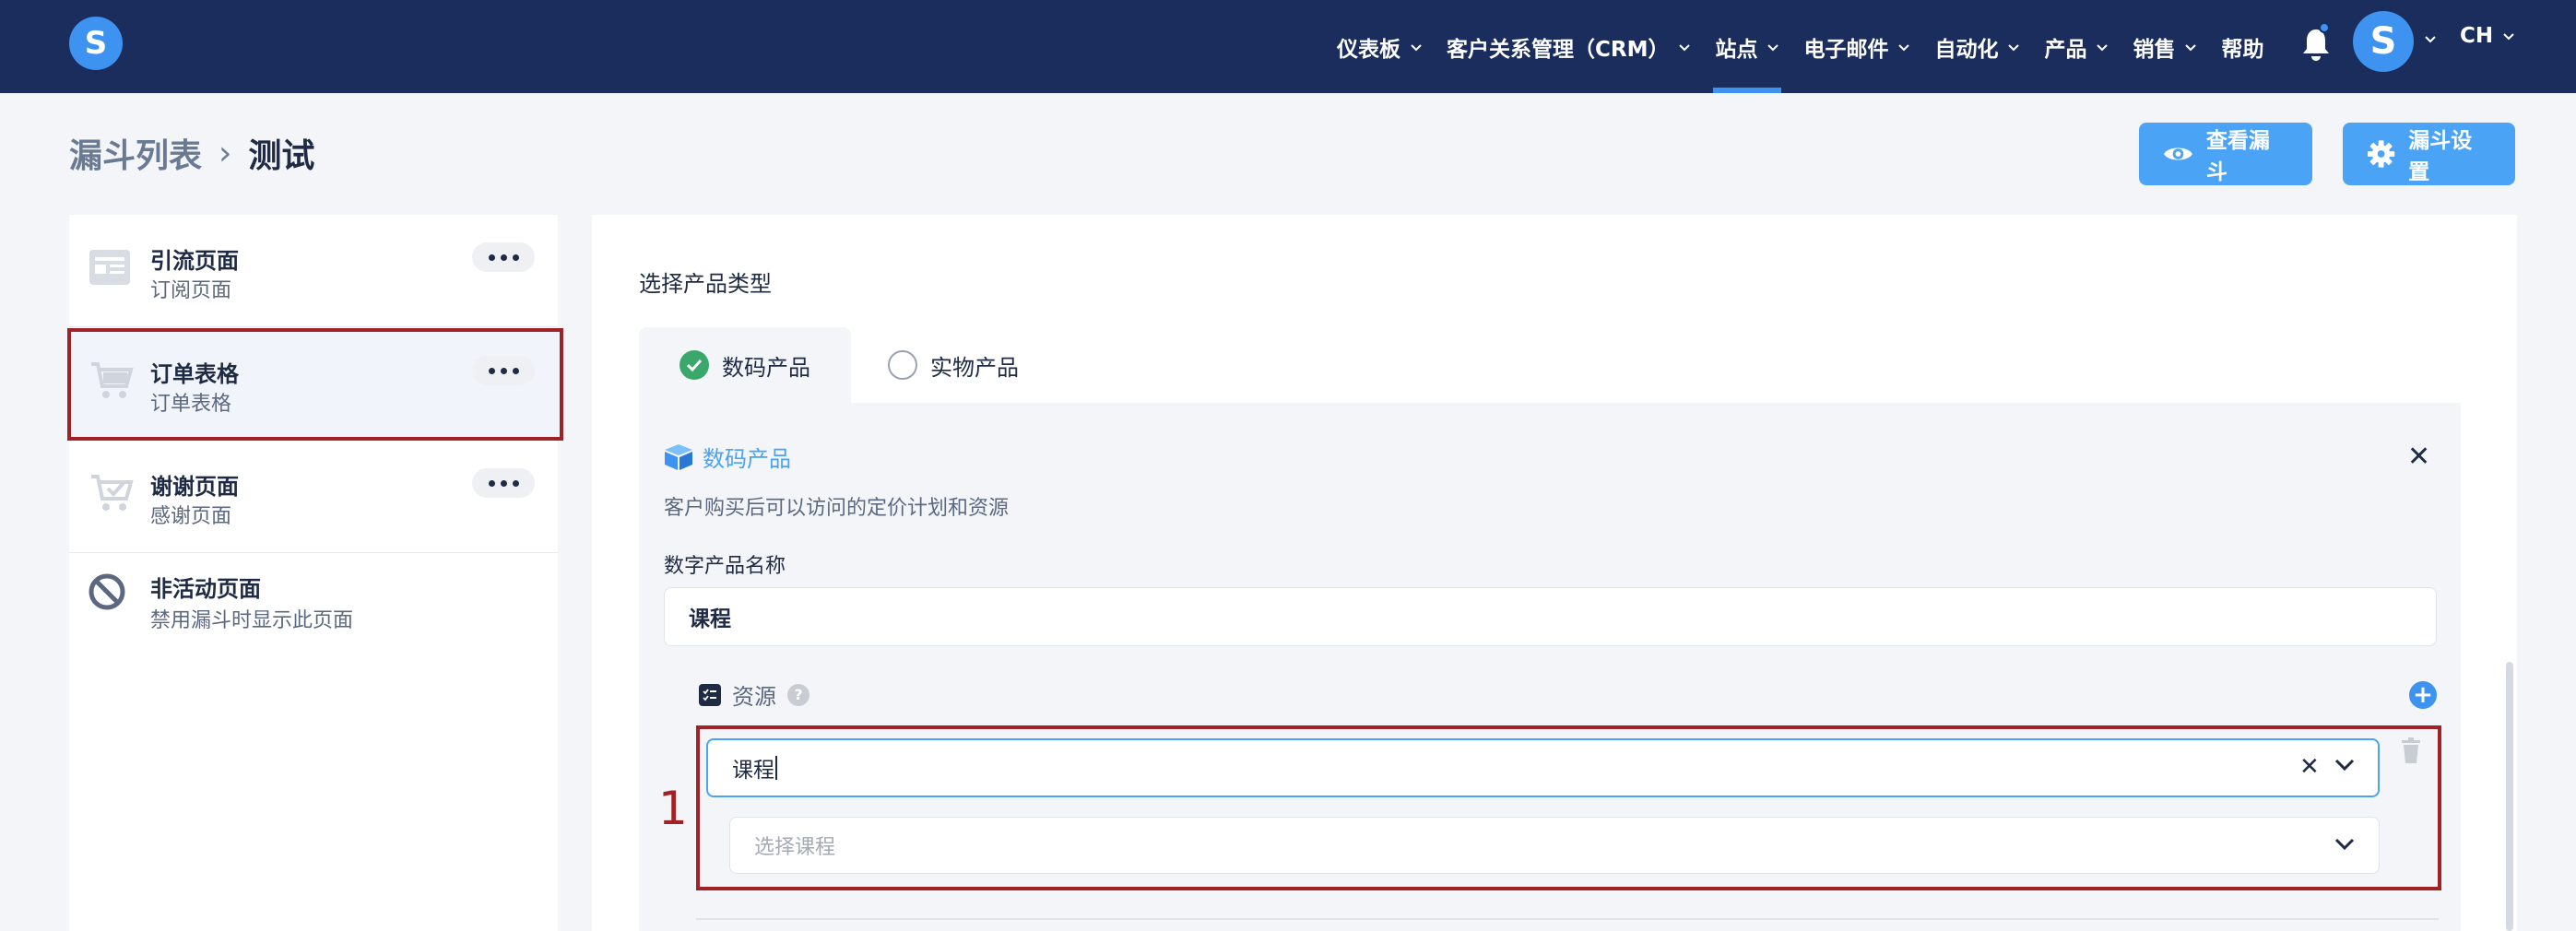 The width and height of the screenshot is (2576, 931). I want to click on resources-label: 资源, so click(754, 697).